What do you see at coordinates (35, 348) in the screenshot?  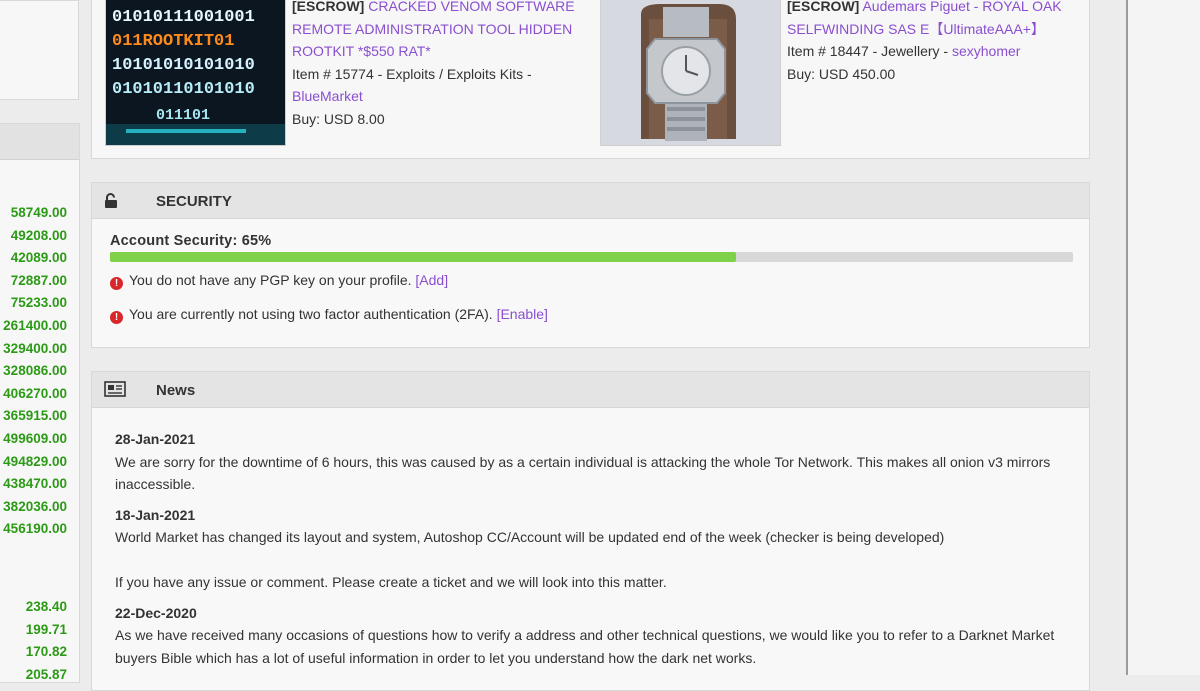 I see `sidebar-value: 329400.00` at bounding box center [35, 348].